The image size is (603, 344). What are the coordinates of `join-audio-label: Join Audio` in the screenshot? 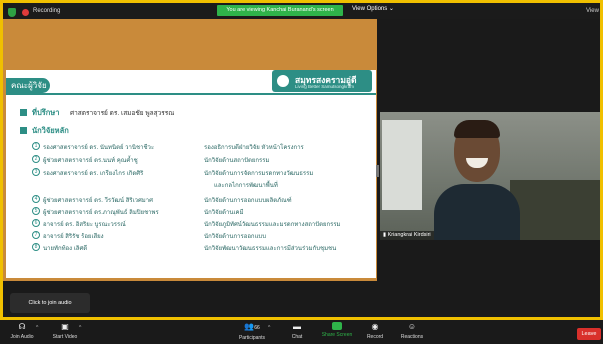 It's located at (22, 337).